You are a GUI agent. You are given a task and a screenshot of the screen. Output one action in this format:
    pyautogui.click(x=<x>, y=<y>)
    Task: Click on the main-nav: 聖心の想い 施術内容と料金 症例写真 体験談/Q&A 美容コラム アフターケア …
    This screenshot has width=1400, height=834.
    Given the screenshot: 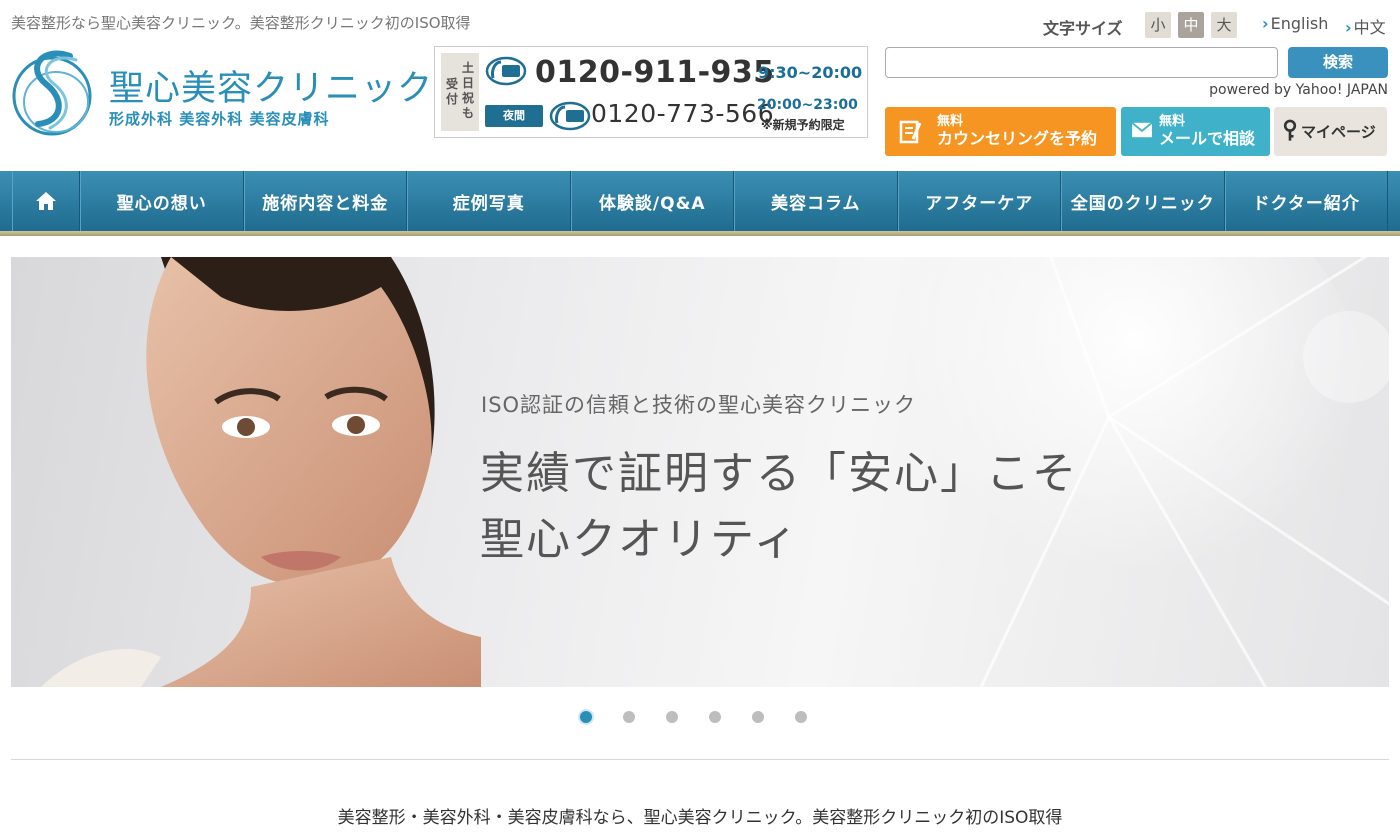 What is the action you would take?
    pyautogui.click(x=700, y=201)
    